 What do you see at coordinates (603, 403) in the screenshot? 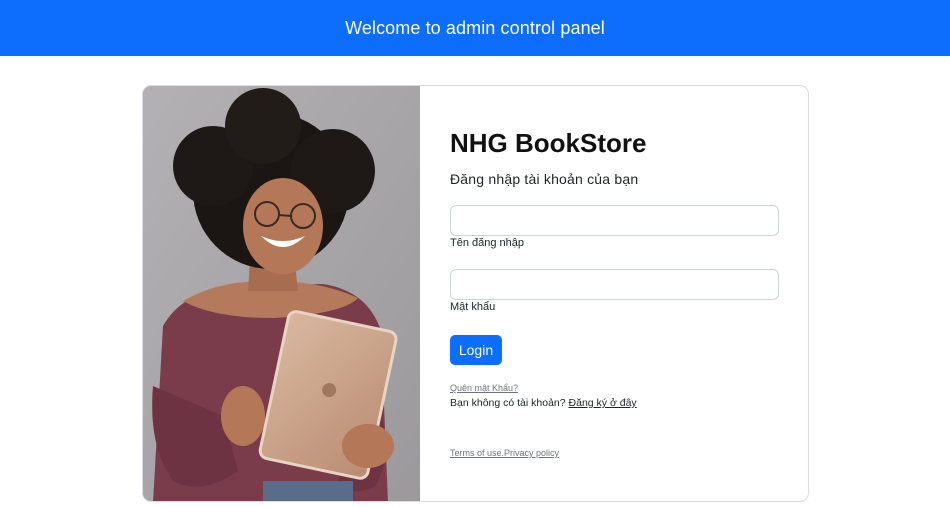
I see `register-link: Đăng ký ở đây` at bounding box center [603, 403].